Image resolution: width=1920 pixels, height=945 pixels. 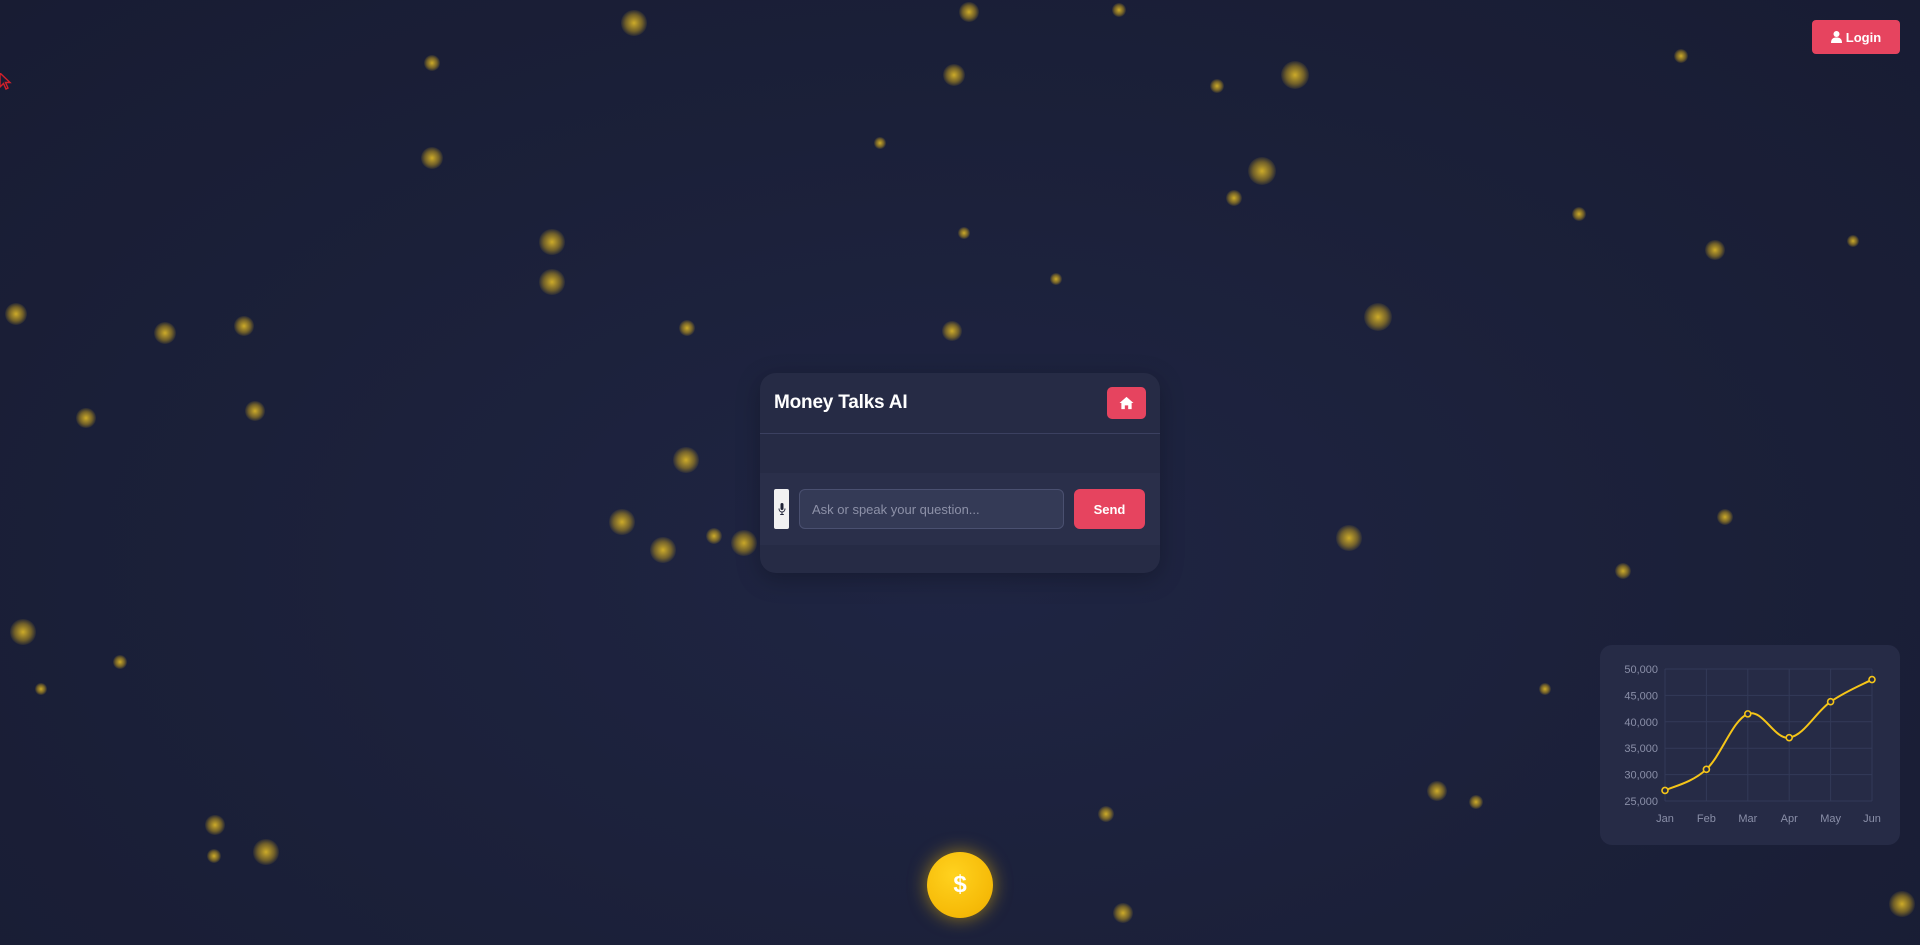 What do you see at coordinates (960, 453) in the screenshot?
I see `chat-messages-area` at bounding box center [960, 453].